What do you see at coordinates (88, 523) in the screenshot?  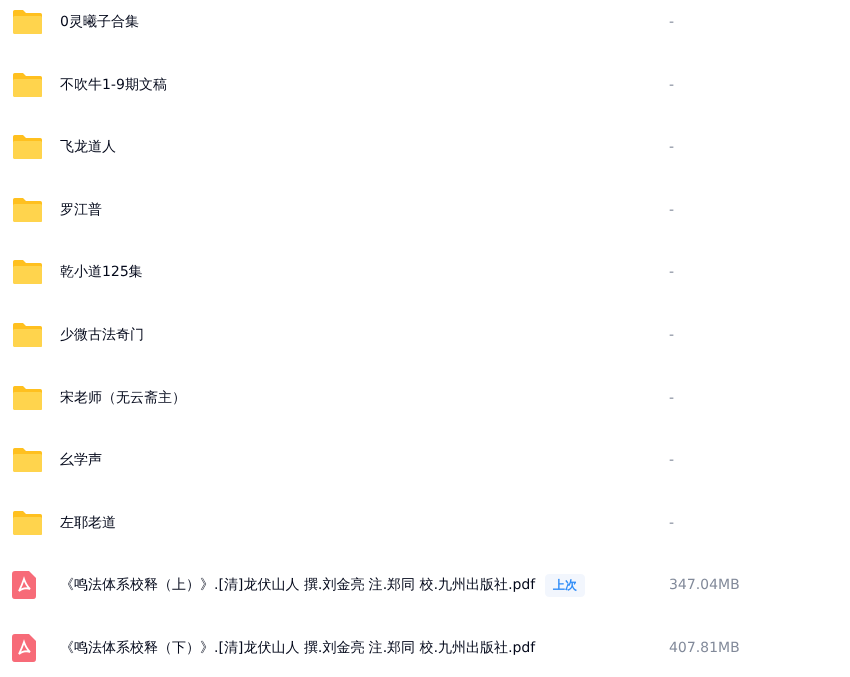 I see `file-name: 左耶老道` at bounding box center [88, 523].